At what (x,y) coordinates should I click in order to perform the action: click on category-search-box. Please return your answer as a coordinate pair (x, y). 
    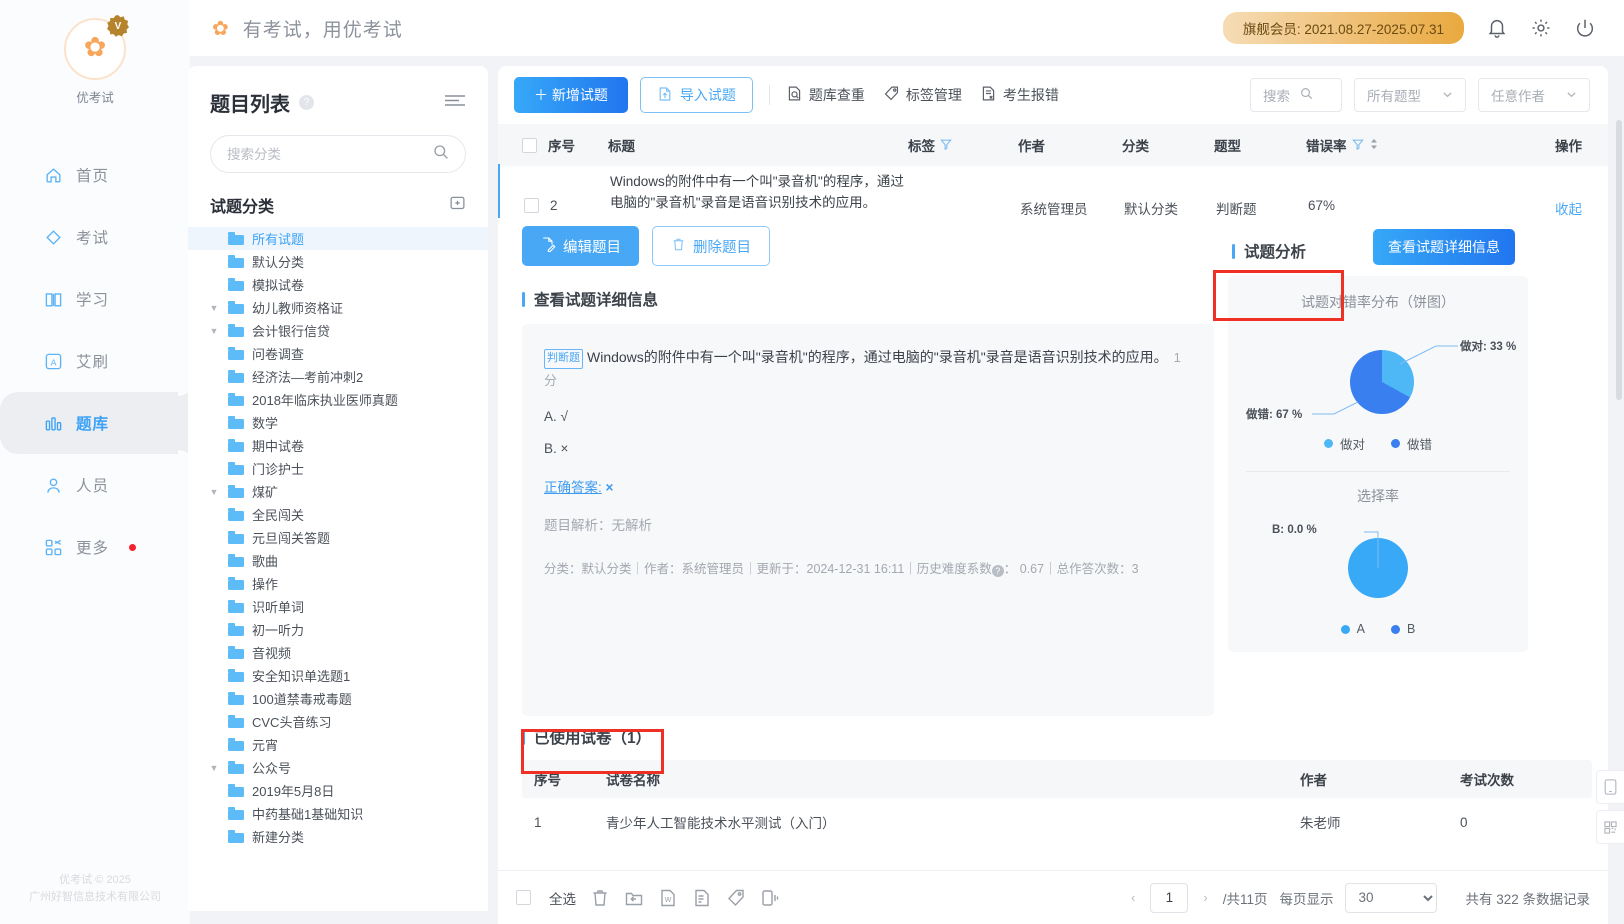
    Looking at the image, I should click on (338, 154).